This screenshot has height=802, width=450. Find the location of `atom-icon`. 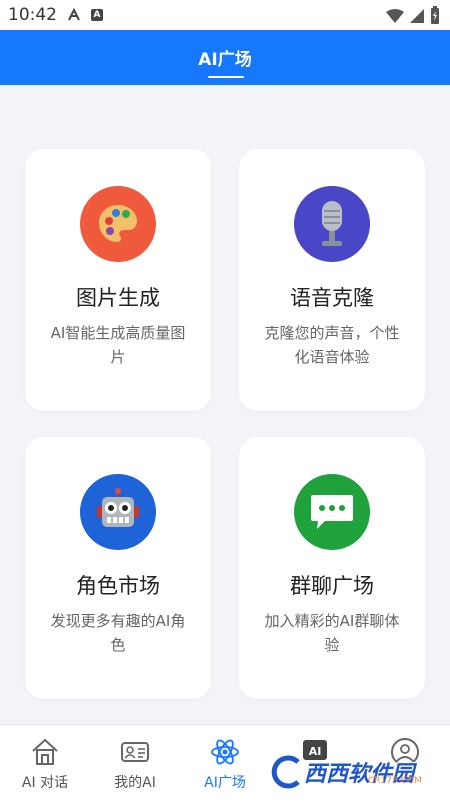

atom-icon is located at coordinates (225, 752).